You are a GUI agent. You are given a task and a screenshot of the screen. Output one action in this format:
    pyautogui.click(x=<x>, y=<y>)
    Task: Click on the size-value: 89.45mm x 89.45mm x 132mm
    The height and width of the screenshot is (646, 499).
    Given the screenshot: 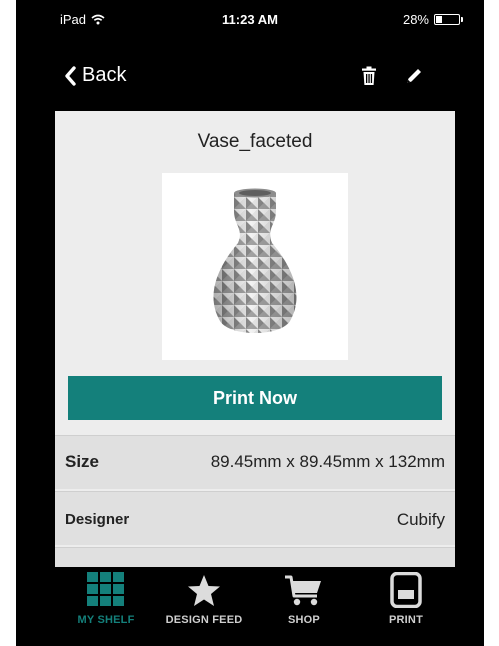 What is the action you would take?
    pyautogui.click(x=327, y=461)
    